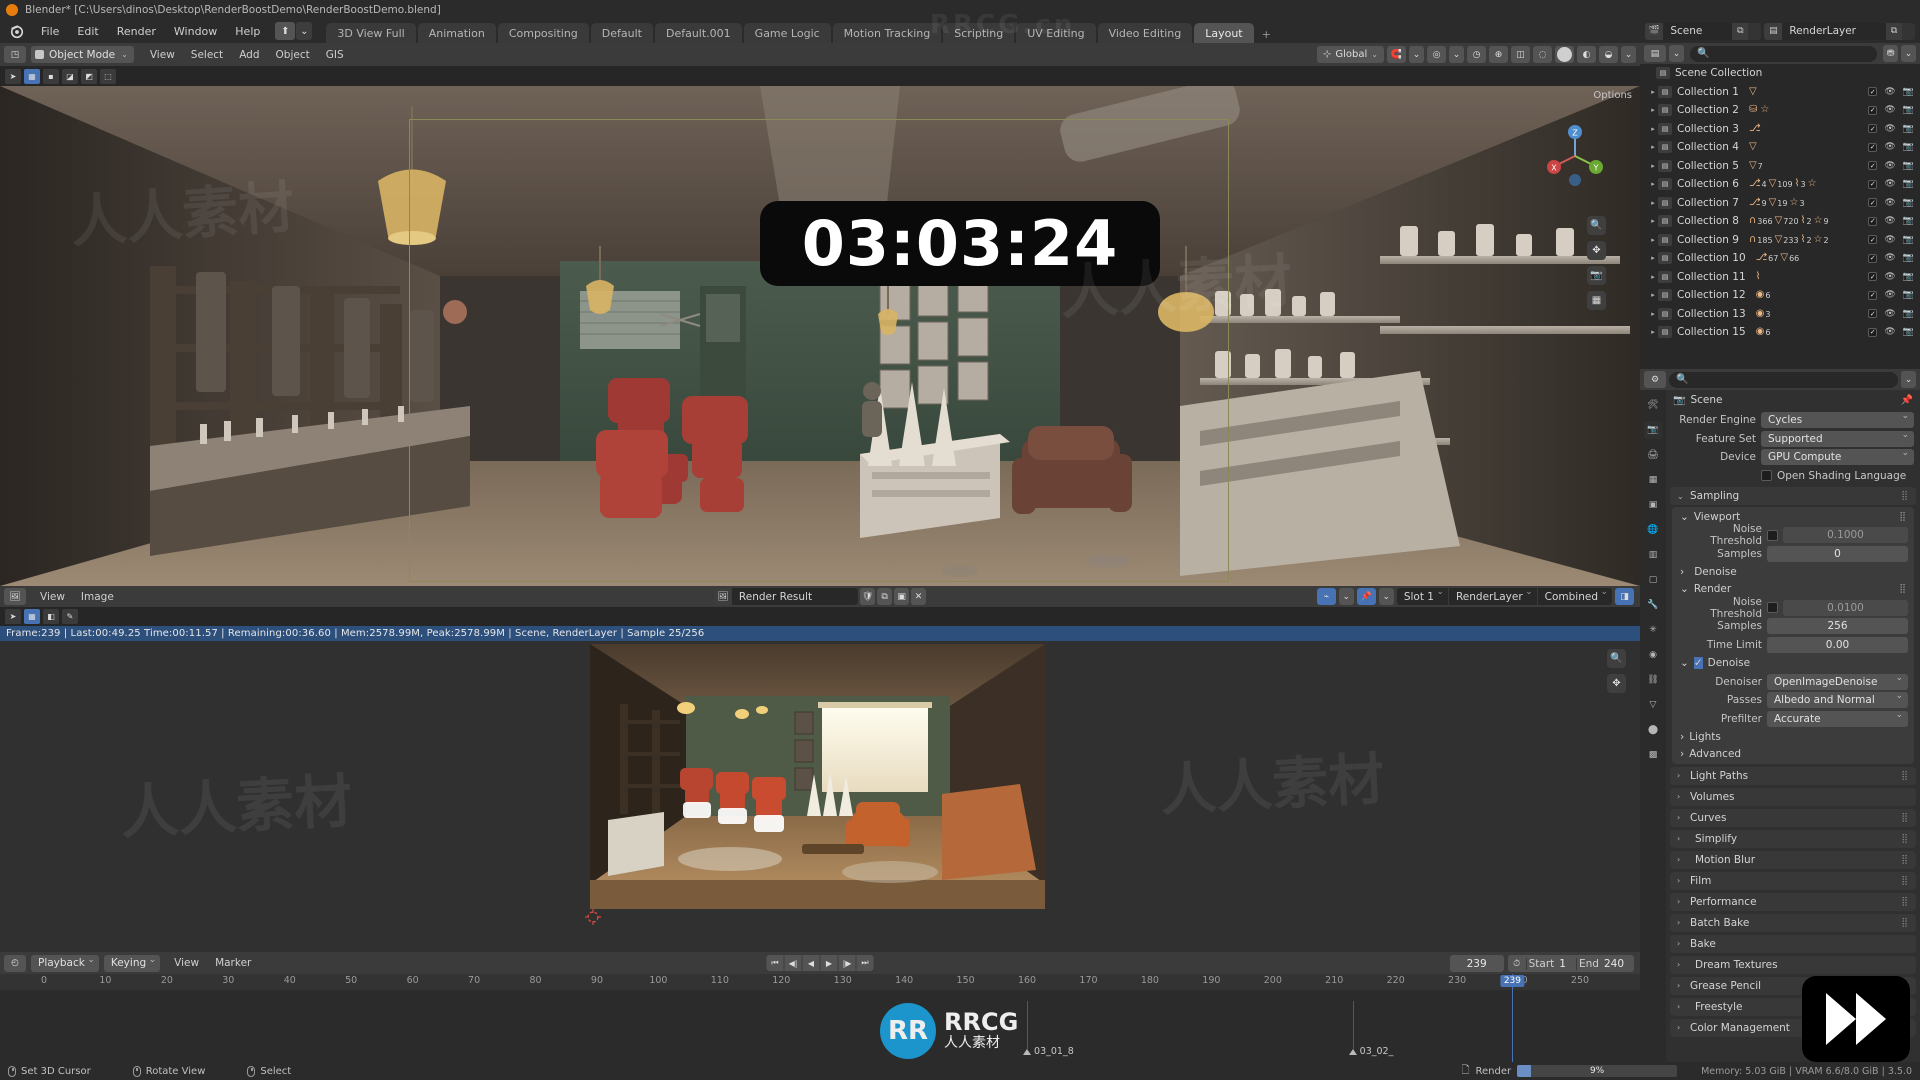 Image resolution: width=1920 pixels, height=1080 pixels. I want to click on viewport-noise-threshold-checkbox, so click(1772, 535).